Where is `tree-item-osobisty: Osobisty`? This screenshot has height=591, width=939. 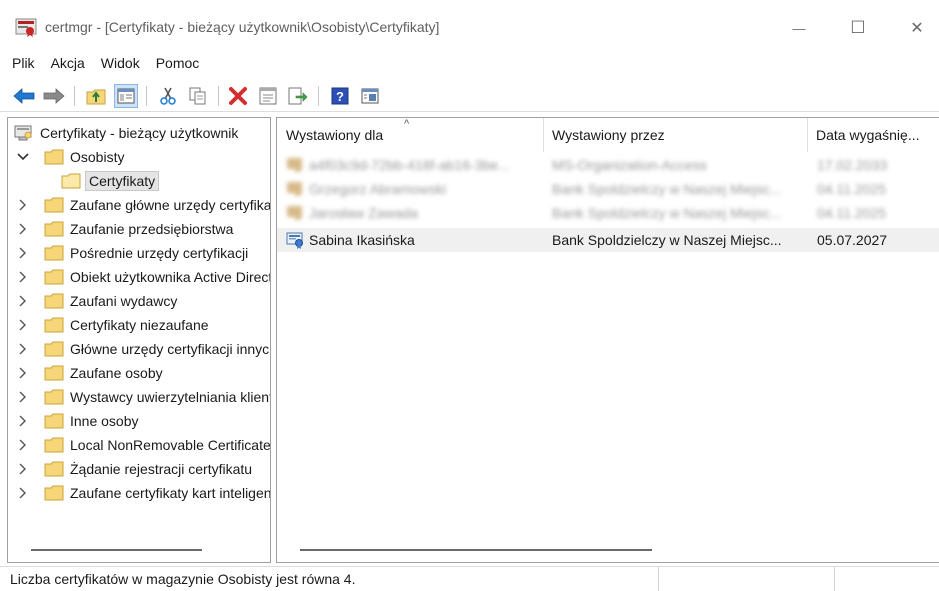 tree-item-osobisty: Osobisty is located at coordinates (70, 157).